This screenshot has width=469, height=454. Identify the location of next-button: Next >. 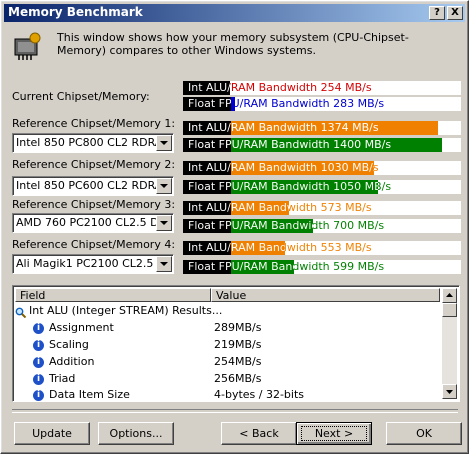
(334, 433).